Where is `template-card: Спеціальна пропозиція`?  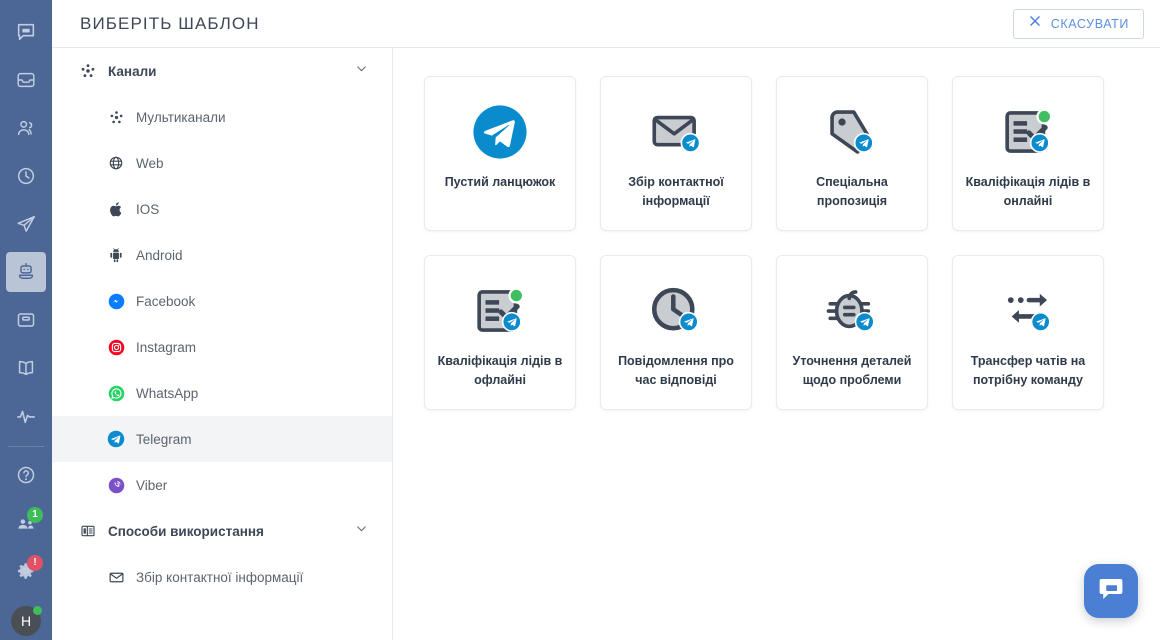
template-card: Спеціальна пропозиція is located at coordinates (852, 153).